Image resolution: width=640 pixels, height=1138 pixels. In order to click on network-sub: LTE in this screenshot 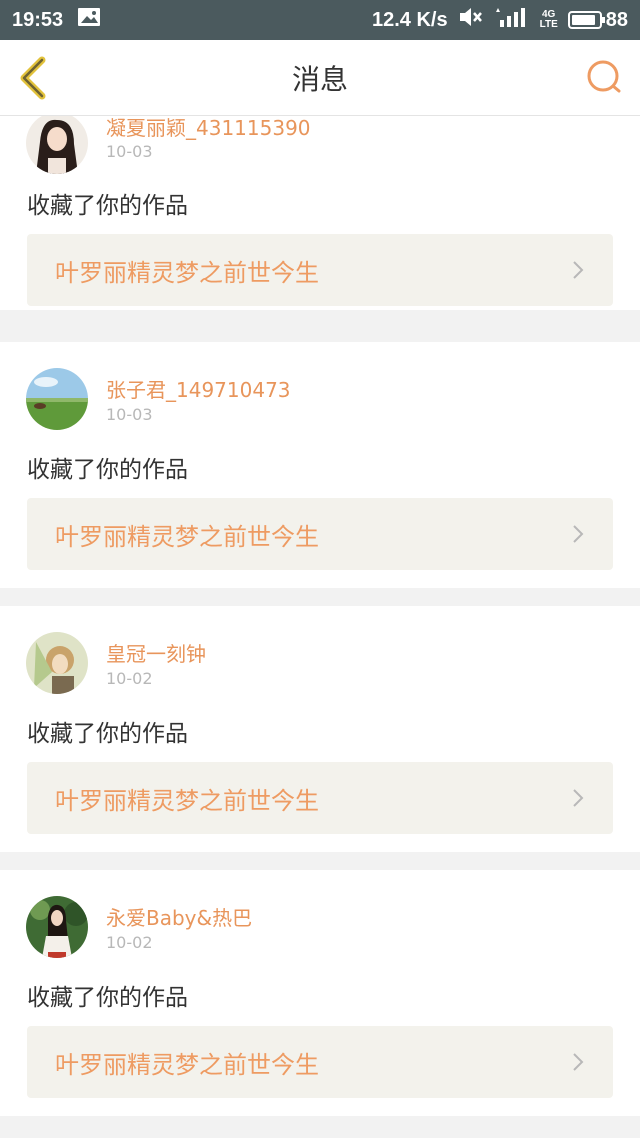, I will do `click(548, 24)`.